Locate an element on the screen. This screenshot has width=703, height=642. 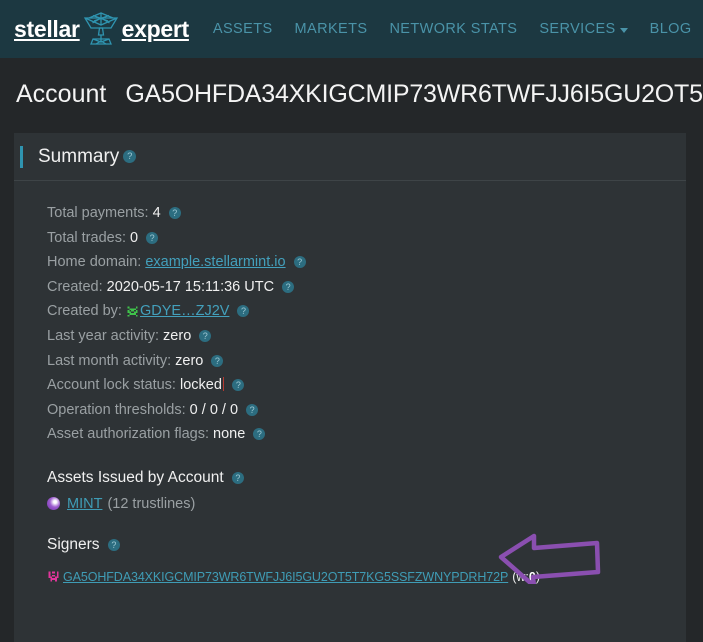
nav-link-label: SERVICES is located at coordinates (577, 29).